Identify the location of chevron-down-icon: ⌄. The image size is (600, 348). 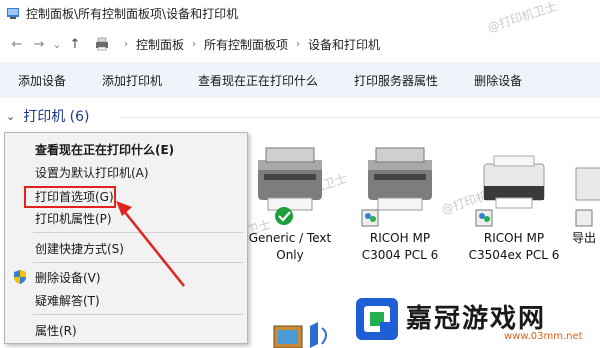
(11, 116).